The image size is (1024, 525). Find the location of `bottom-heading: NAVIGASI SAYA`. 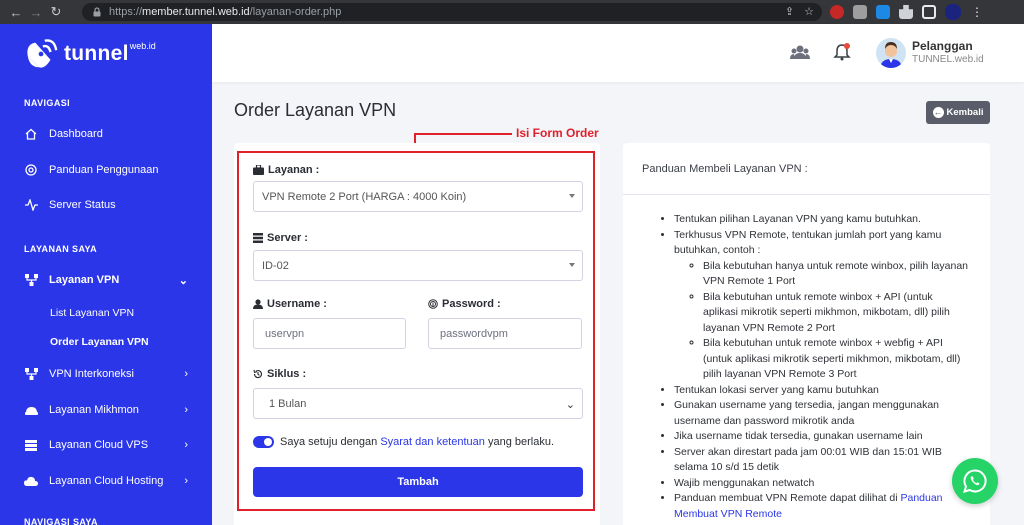

bottom-heading: NAVIGASI SAYA is located at coordinates (61, 521).